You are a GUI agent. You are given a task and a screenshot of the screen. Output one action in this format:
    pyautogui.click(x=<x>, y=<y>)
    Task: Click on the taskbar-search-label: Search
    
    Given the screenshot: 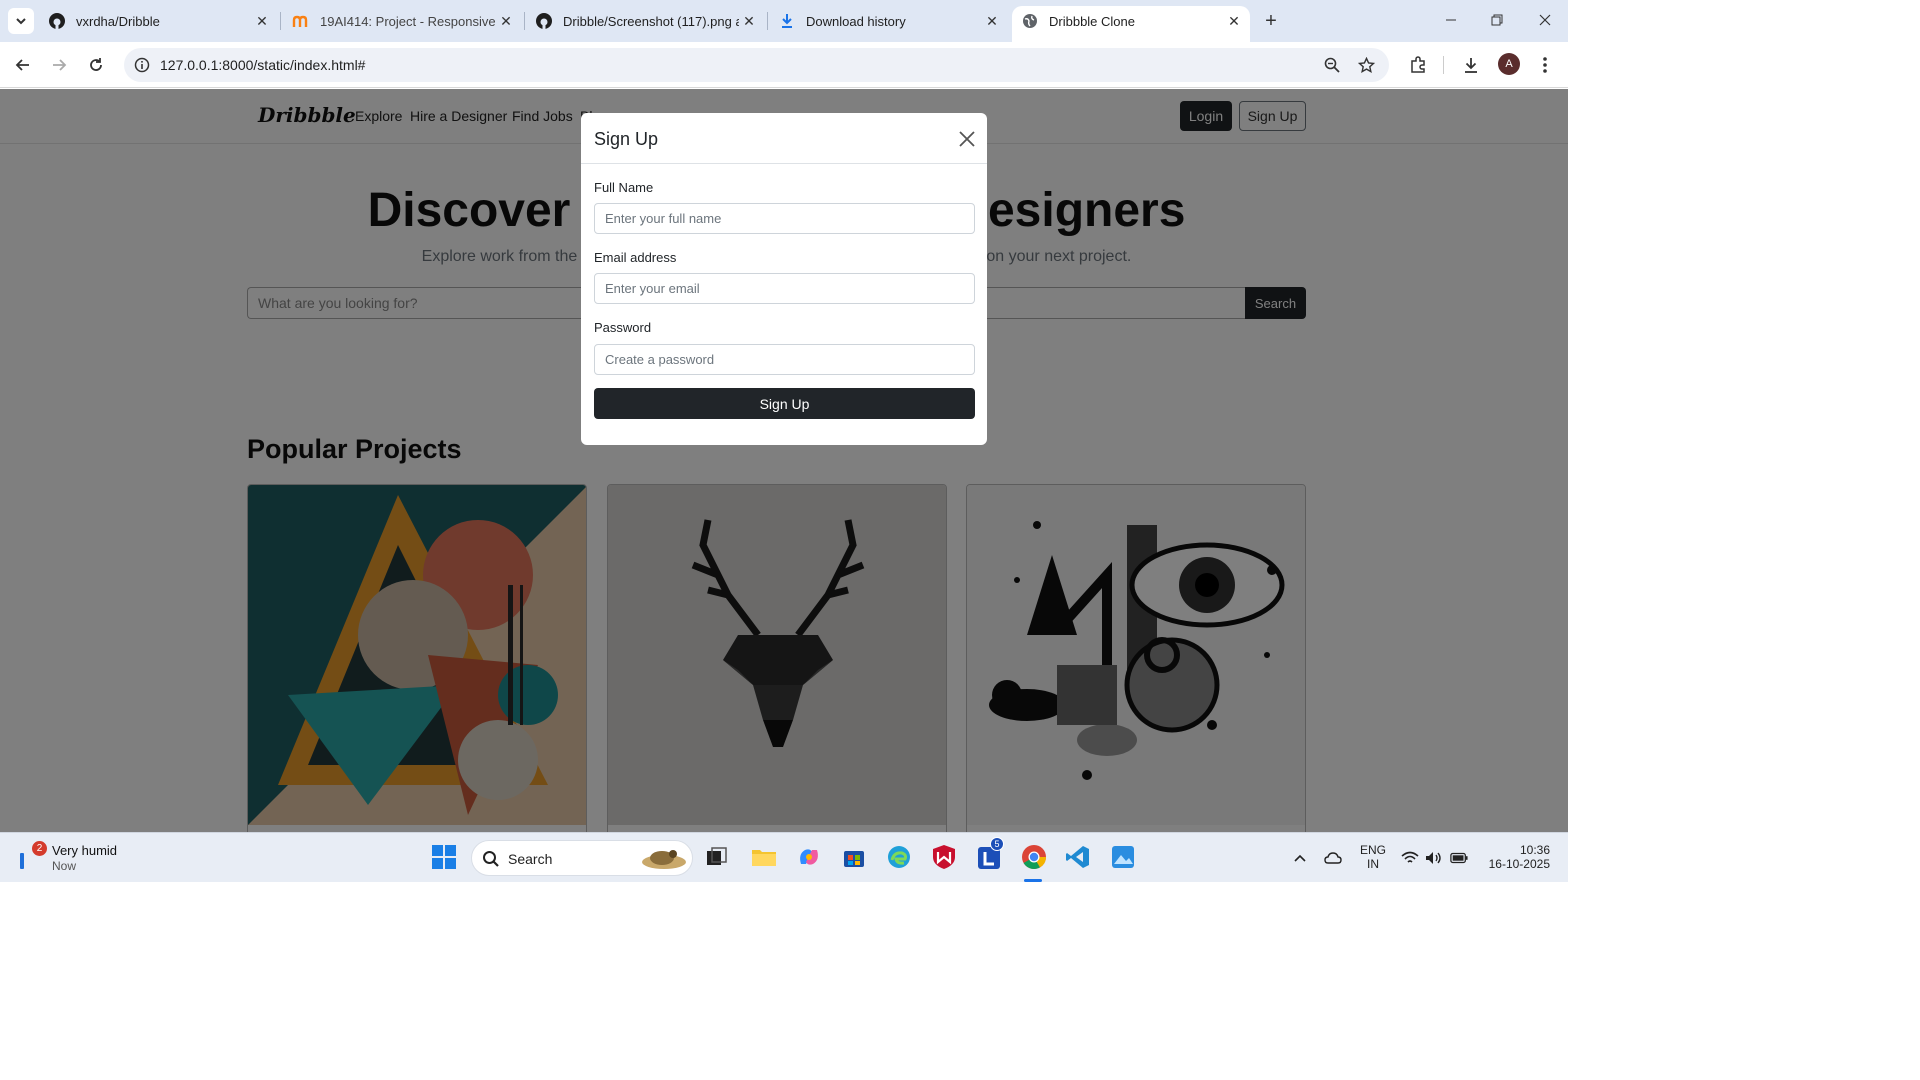 What is the action you would take?
    pyautogui.click(x=530, y=859)
    